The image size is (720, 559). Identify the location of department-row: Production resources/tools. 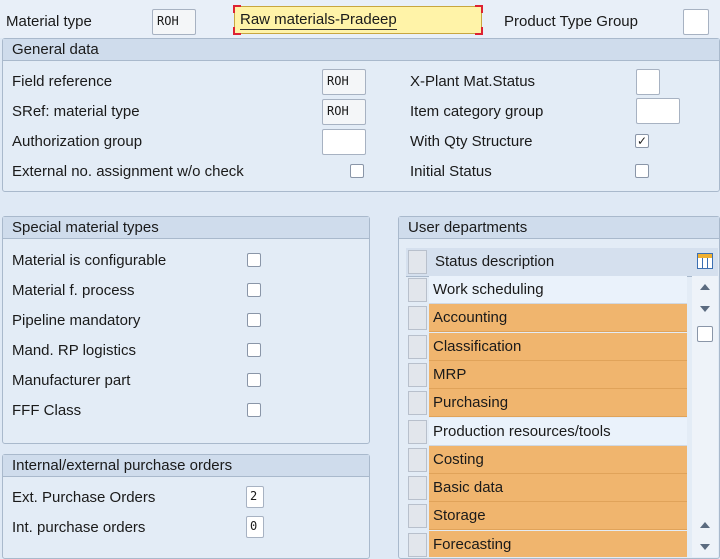
(556, 431).